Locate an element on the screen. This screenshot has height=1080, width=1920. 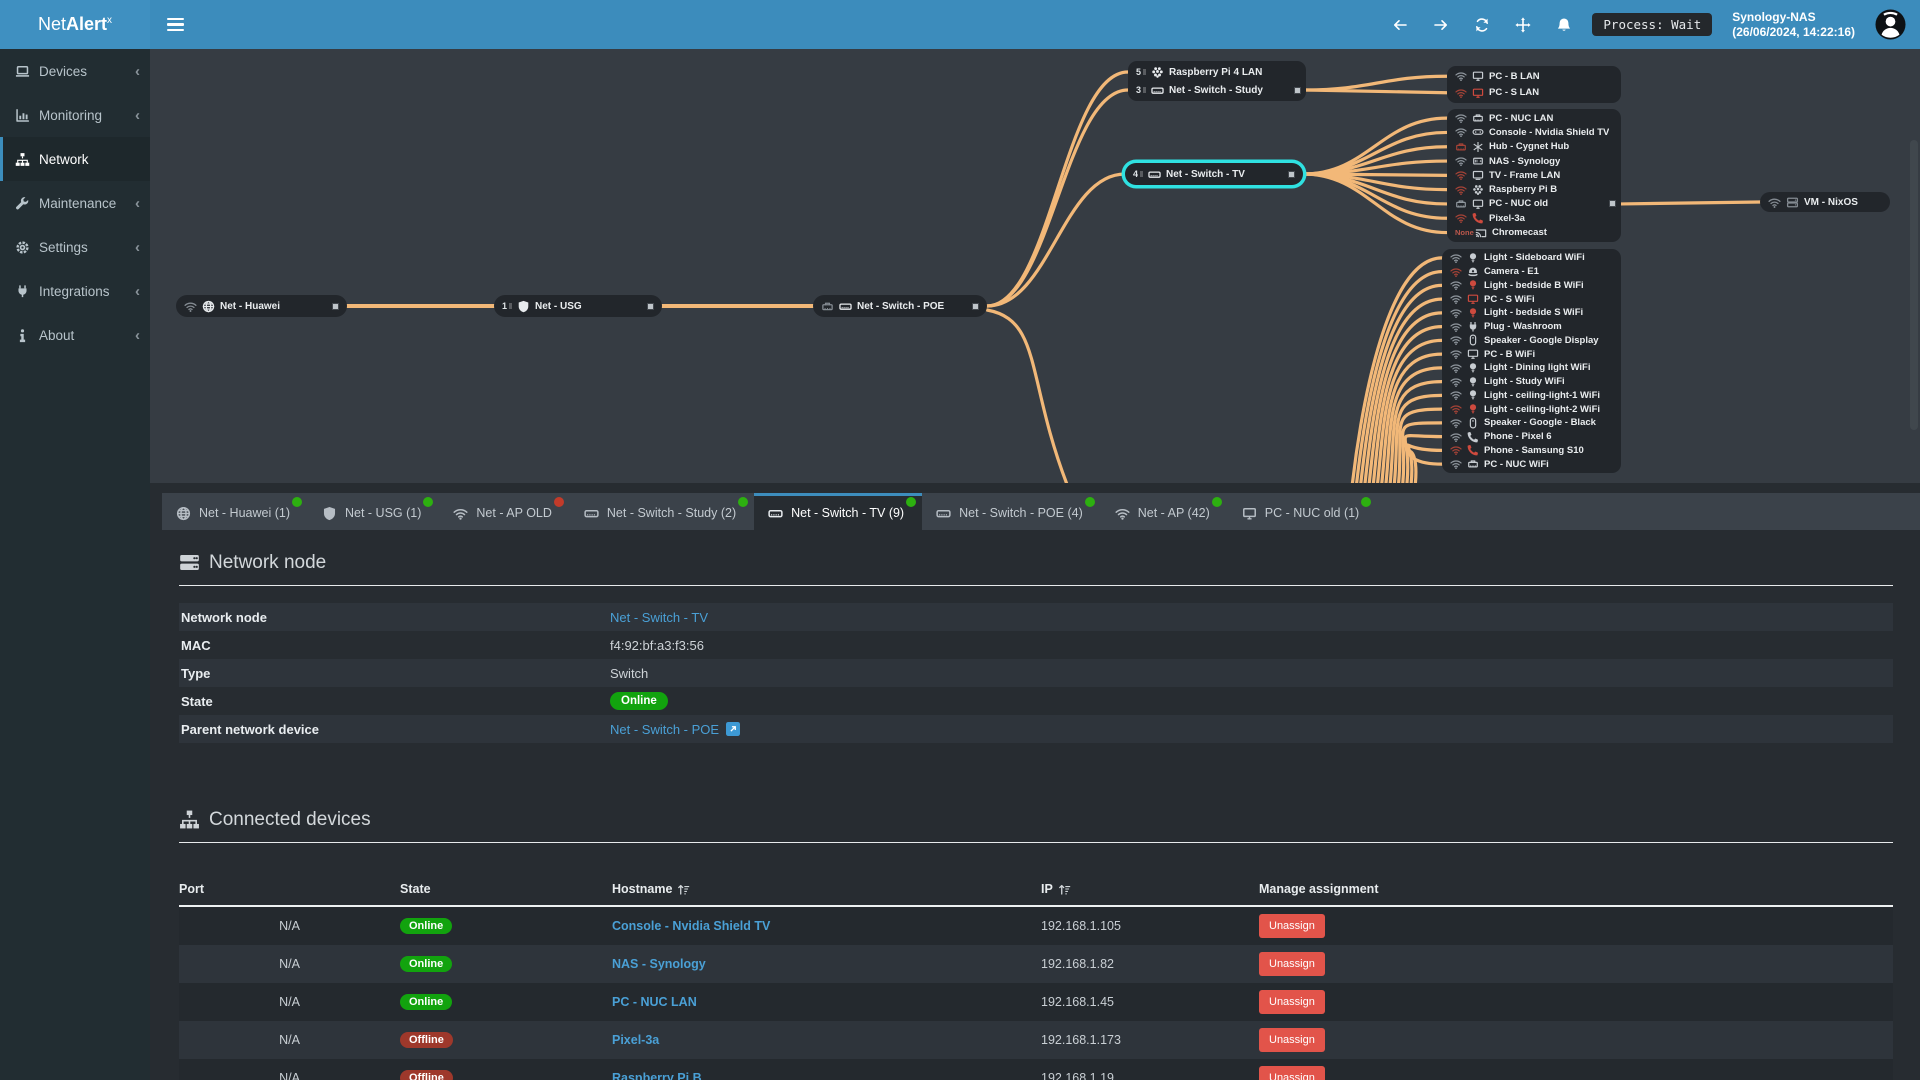
tree-device-phone-pixel-6: Phone - Pixel 6 is located at coordinates (1531, 437).